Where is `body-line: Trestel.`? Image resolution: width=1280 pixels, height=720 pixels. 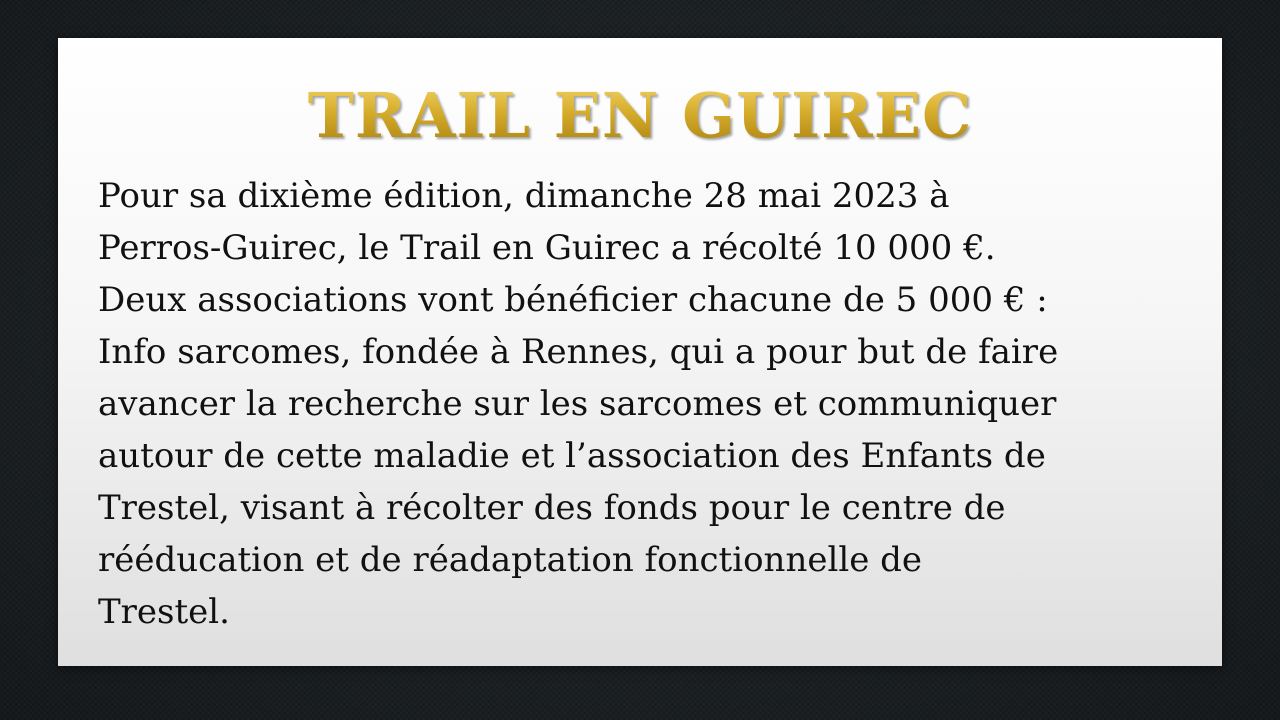 body-line: Trestel. is located at coordinates (164, 612).